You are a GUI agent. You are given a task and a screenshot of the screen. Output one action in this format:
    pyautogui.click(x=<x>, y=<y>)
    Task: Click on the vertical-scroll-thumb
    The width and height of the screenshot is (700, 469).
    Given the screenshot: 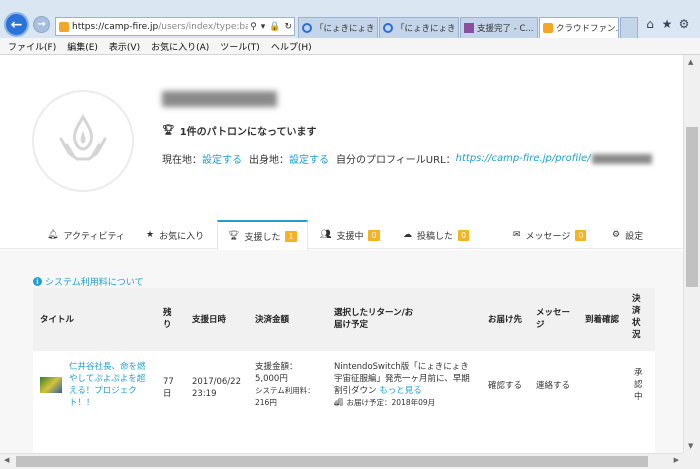 What is the action you would take?
    pyautogui.click(x=692, y=207)
    